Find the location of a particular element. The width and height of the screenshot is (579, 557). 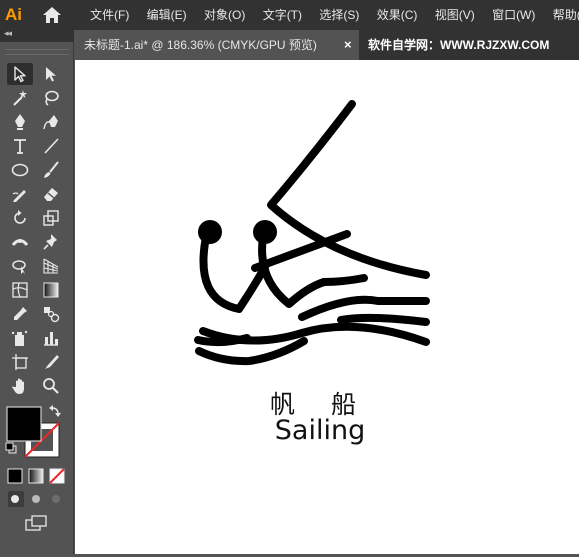

perspective-grid-icon is located at coordinates (51, 266).